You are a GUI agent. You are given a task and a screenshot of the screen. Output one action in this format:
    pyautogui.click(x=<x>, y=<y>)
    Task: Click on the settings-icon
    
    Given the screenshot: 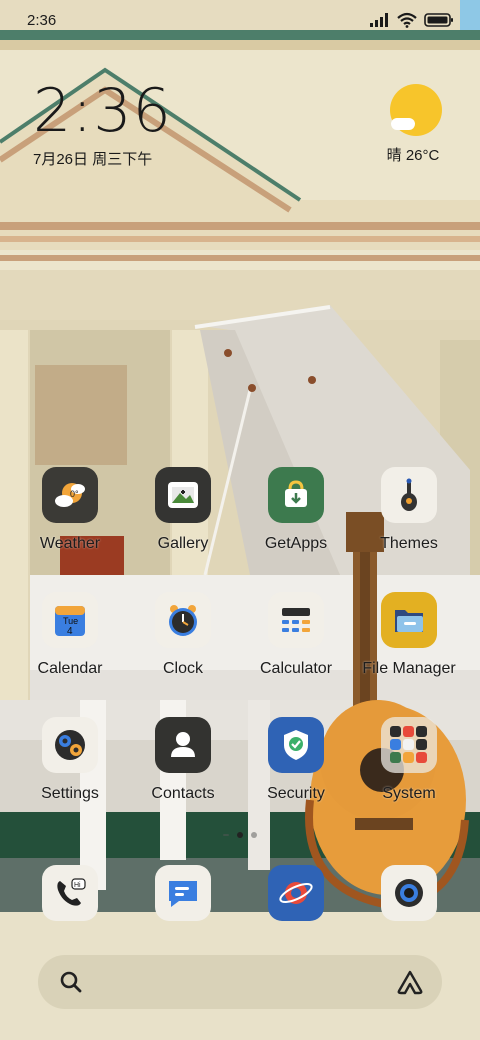 What is the action you would take?
    pyautogui.click(x=70, y=745)
    